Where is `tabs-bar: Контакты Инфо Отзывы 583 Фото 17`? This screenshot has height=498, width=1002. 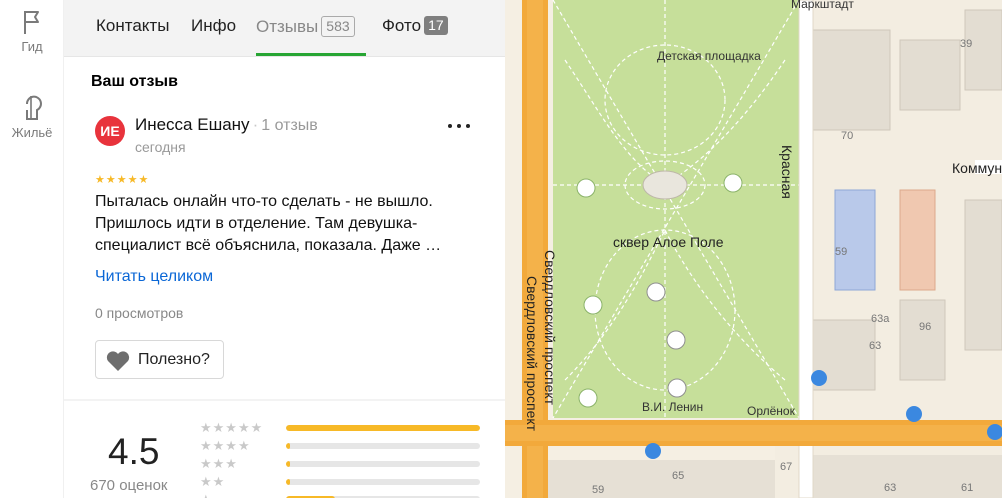
tabs-bar: Контакты Инфо Отзывы 583 Фото 17 is located at coordinates (284, 28).